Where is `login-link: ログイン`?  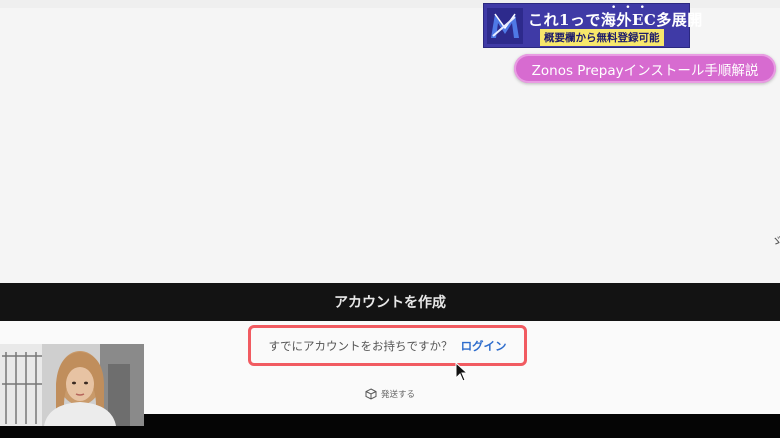 login-link: ログイン is located at coordinates (484, 346).